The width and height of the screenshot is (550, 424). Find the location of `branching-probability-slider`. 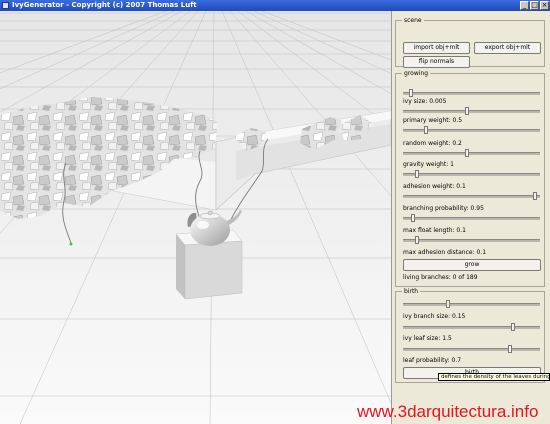

branching-probability-slider is located at coordinates (471, 218).